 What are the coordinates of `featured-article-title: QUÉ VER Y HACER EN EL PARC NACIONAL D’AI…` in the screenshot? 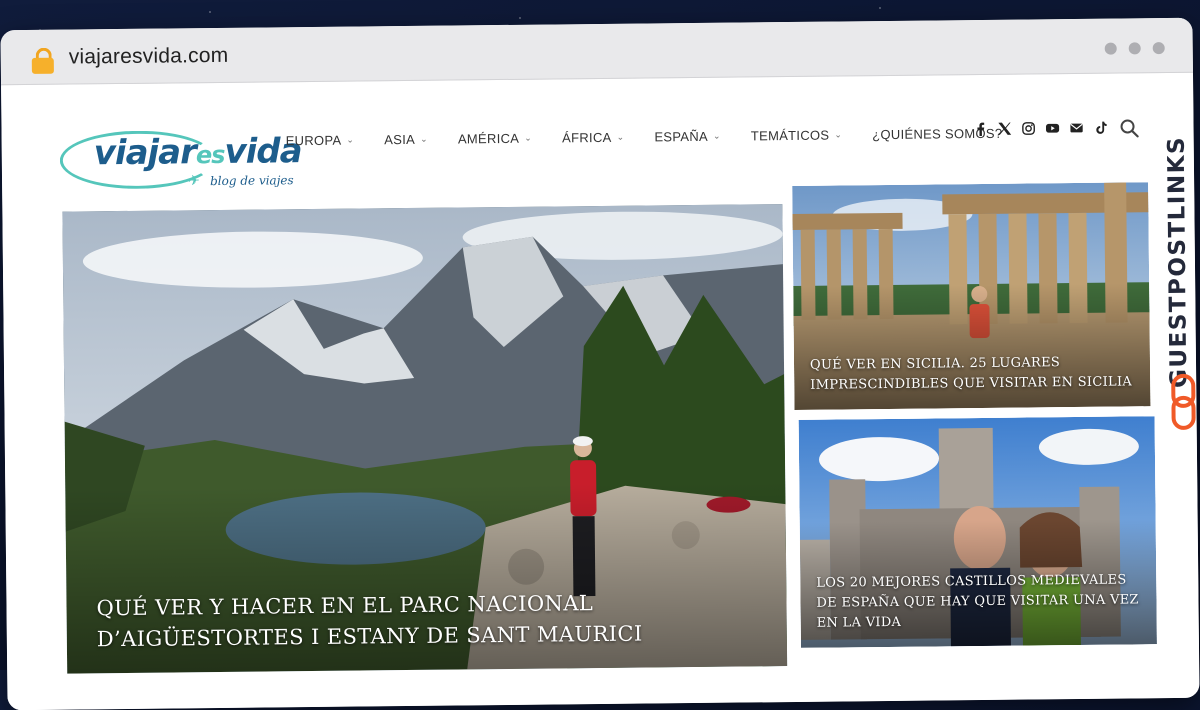 It's located at (426, 620).